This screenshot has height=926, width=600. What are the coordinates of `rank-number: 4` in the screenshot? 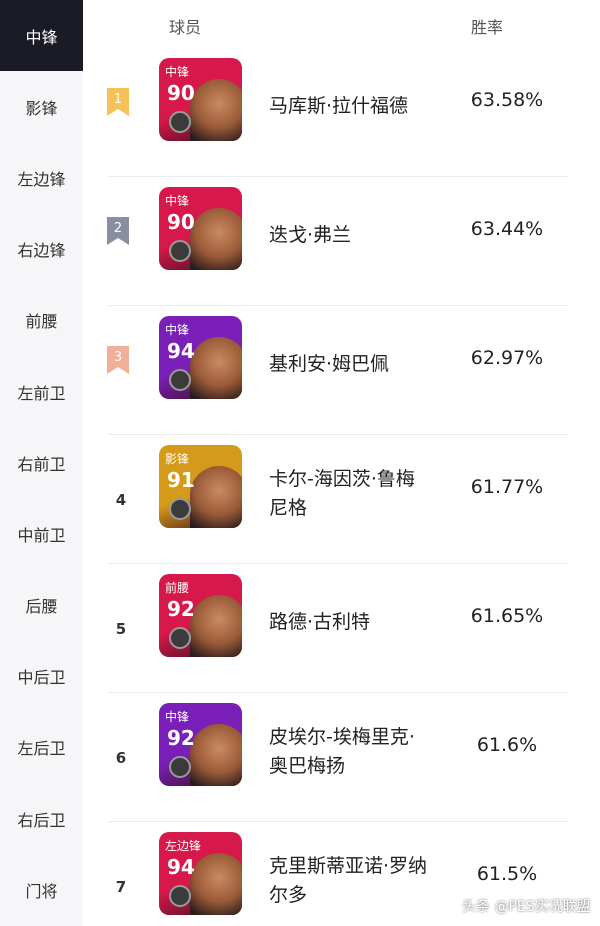 It's located at (121, 500).